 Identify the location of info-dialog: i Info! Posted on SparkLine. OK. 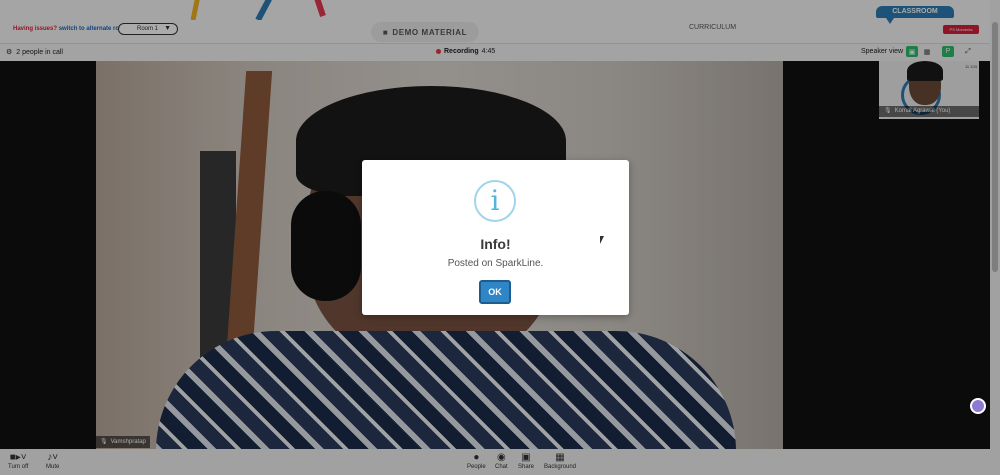
(495, 237).